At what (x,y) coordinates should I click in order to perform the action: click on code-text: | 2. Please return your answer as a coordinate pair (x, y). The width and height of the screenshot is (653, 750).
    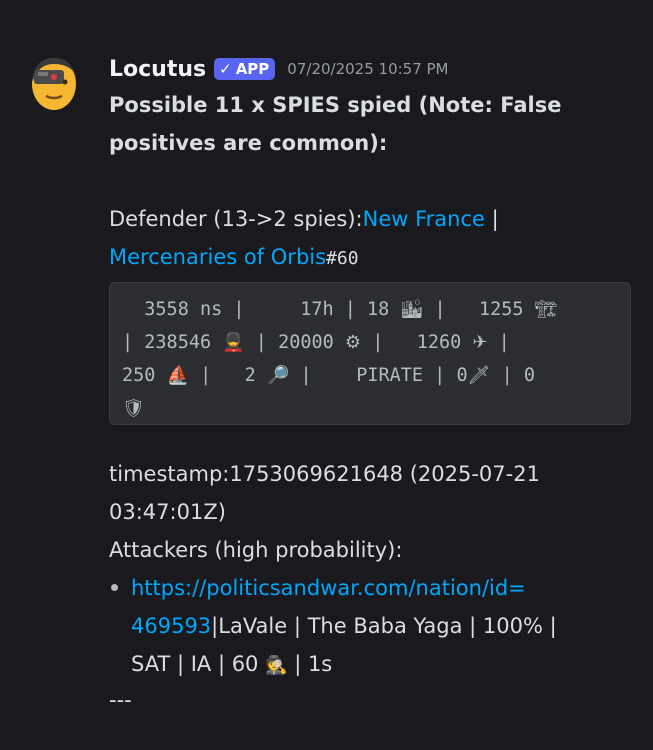
    Looking at the image, I should click on (227, 375).